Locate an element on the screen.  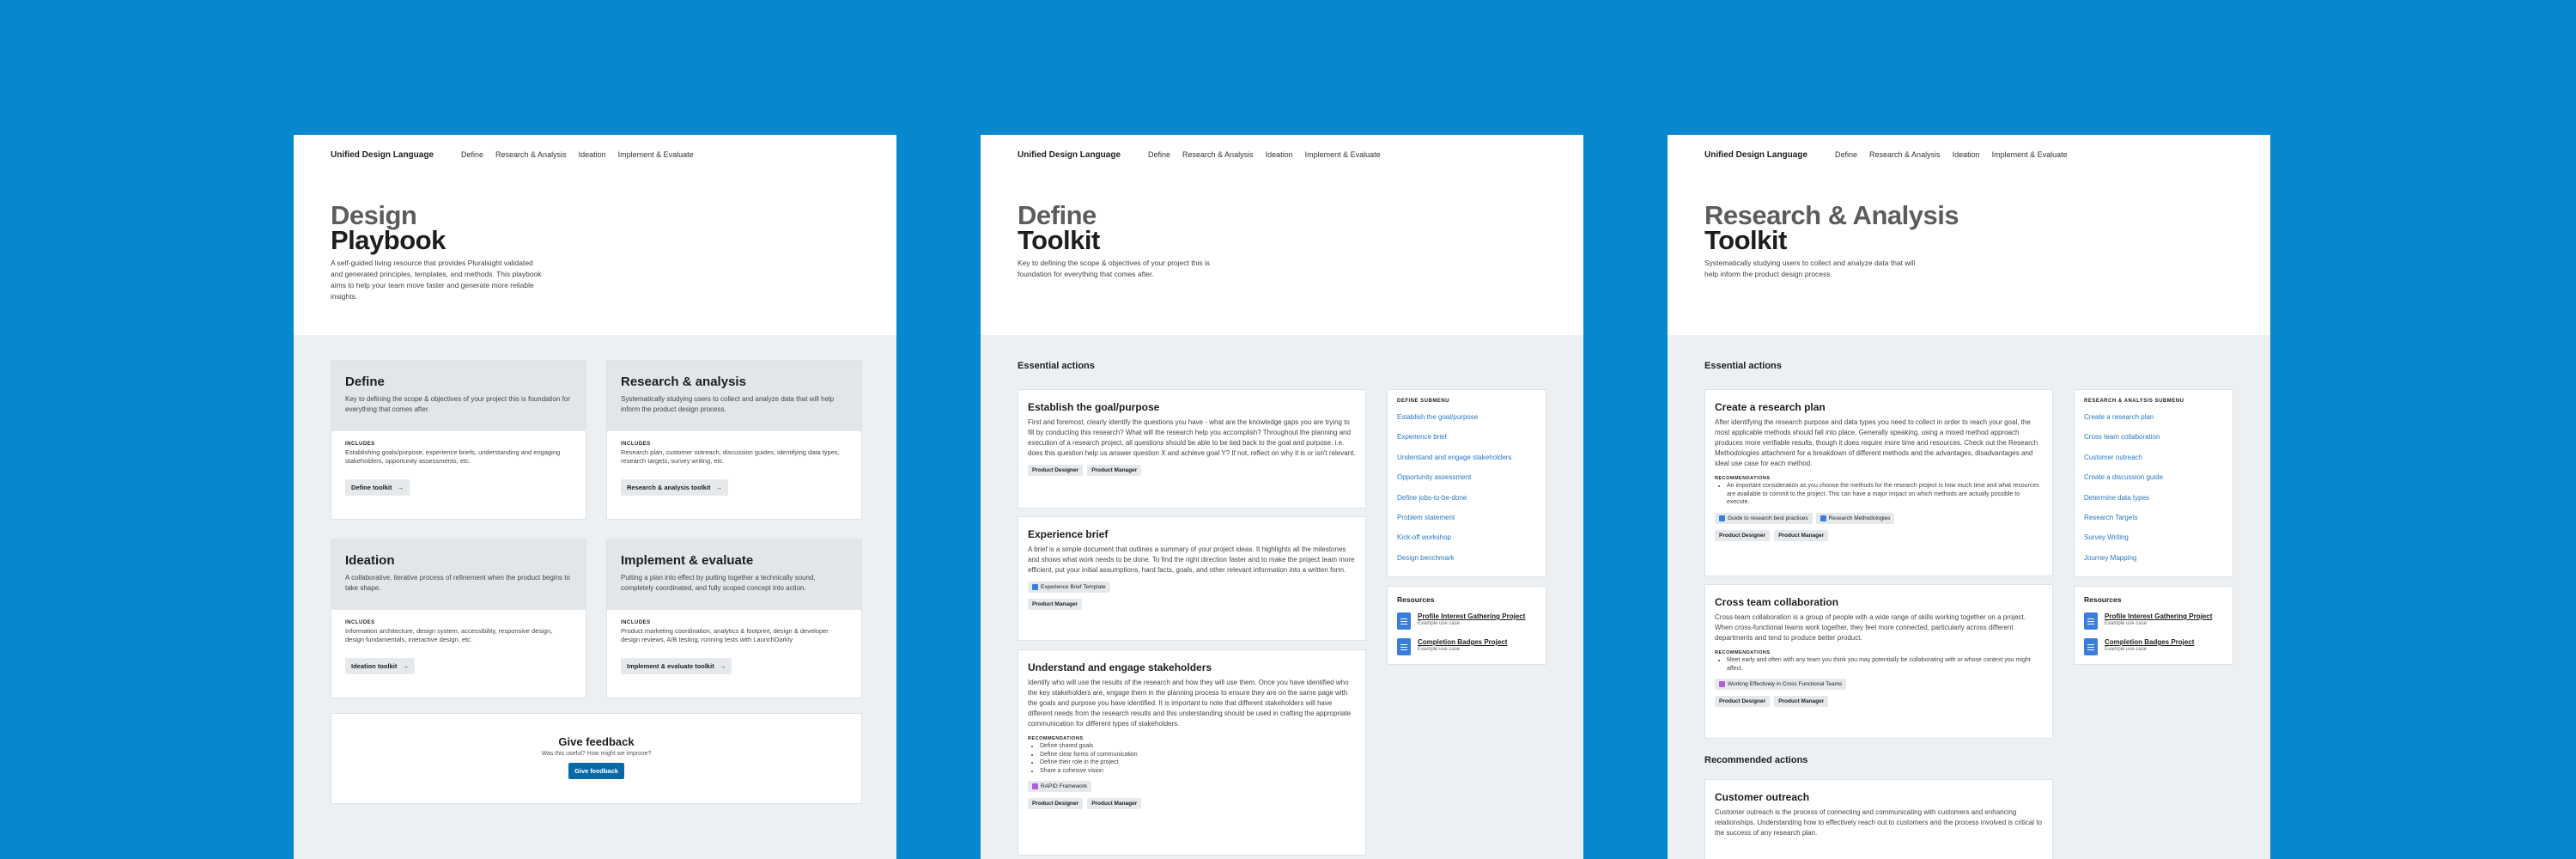
submenu-item: Problem statement is located at coordinates (1466, 517).